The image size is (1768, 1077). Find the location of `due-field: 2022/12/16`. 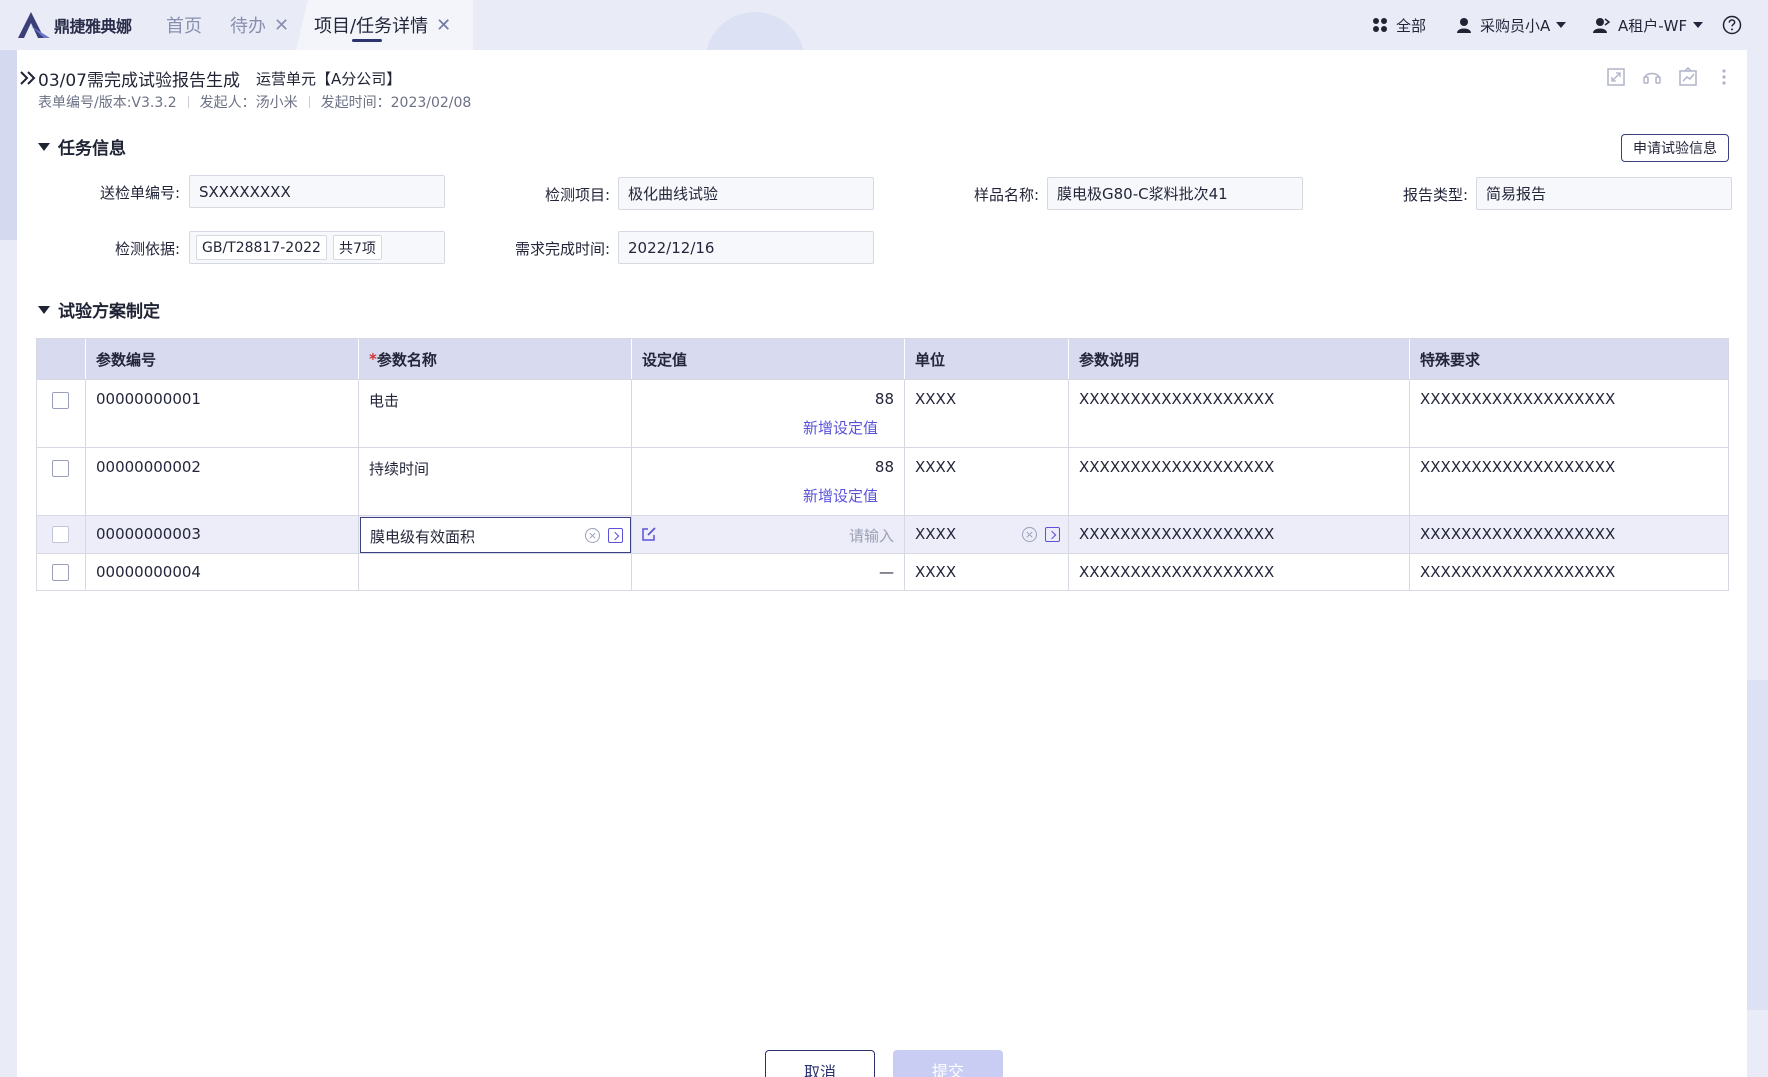

due-field: 2022/12/16 is located at coordinates (746, 247).